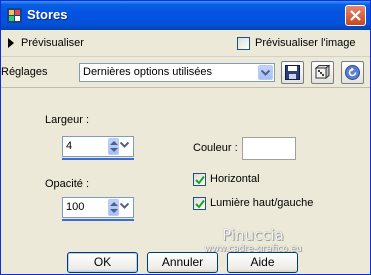  I want to click on preset-select: Dernières options utilisées, so click(177, 72).